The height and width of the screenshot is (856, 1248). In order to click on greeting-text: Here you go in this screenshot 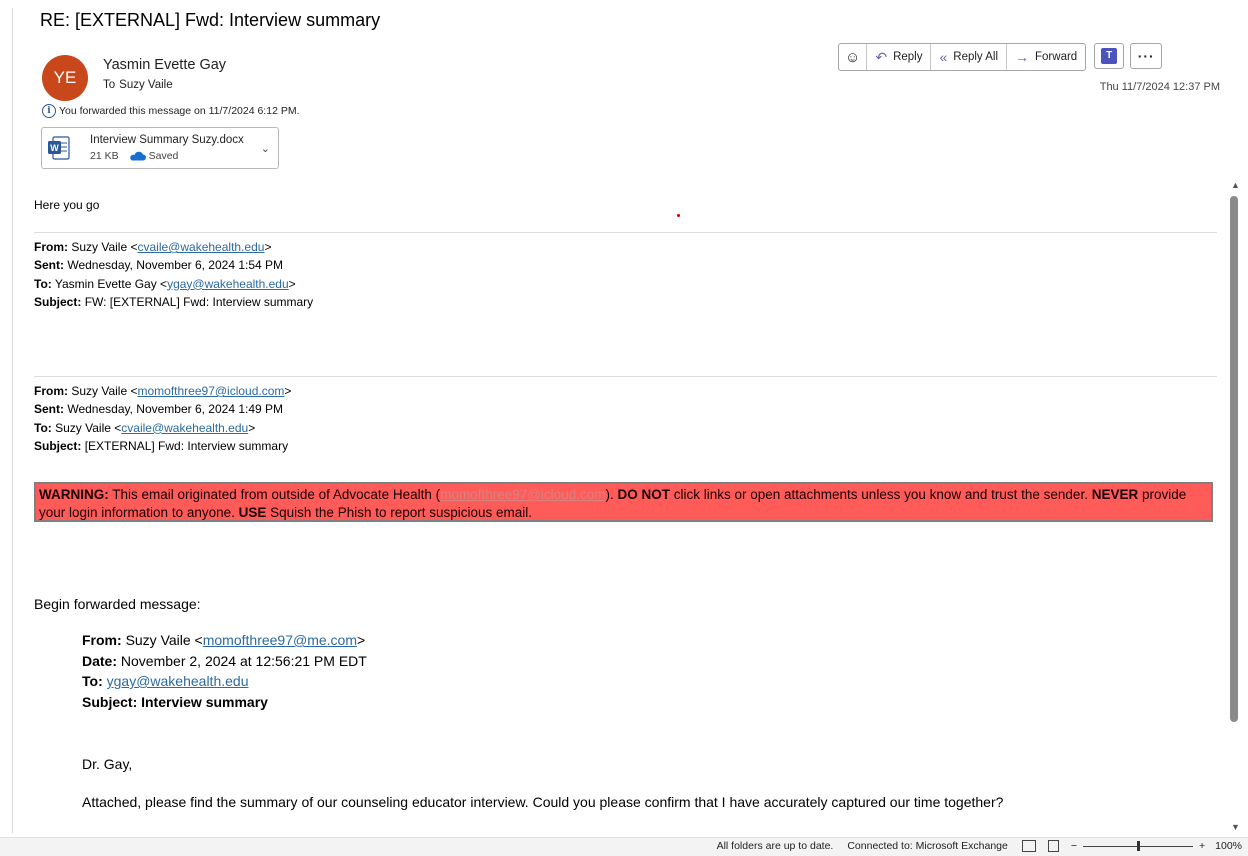, I will do `click(67, 205)`.